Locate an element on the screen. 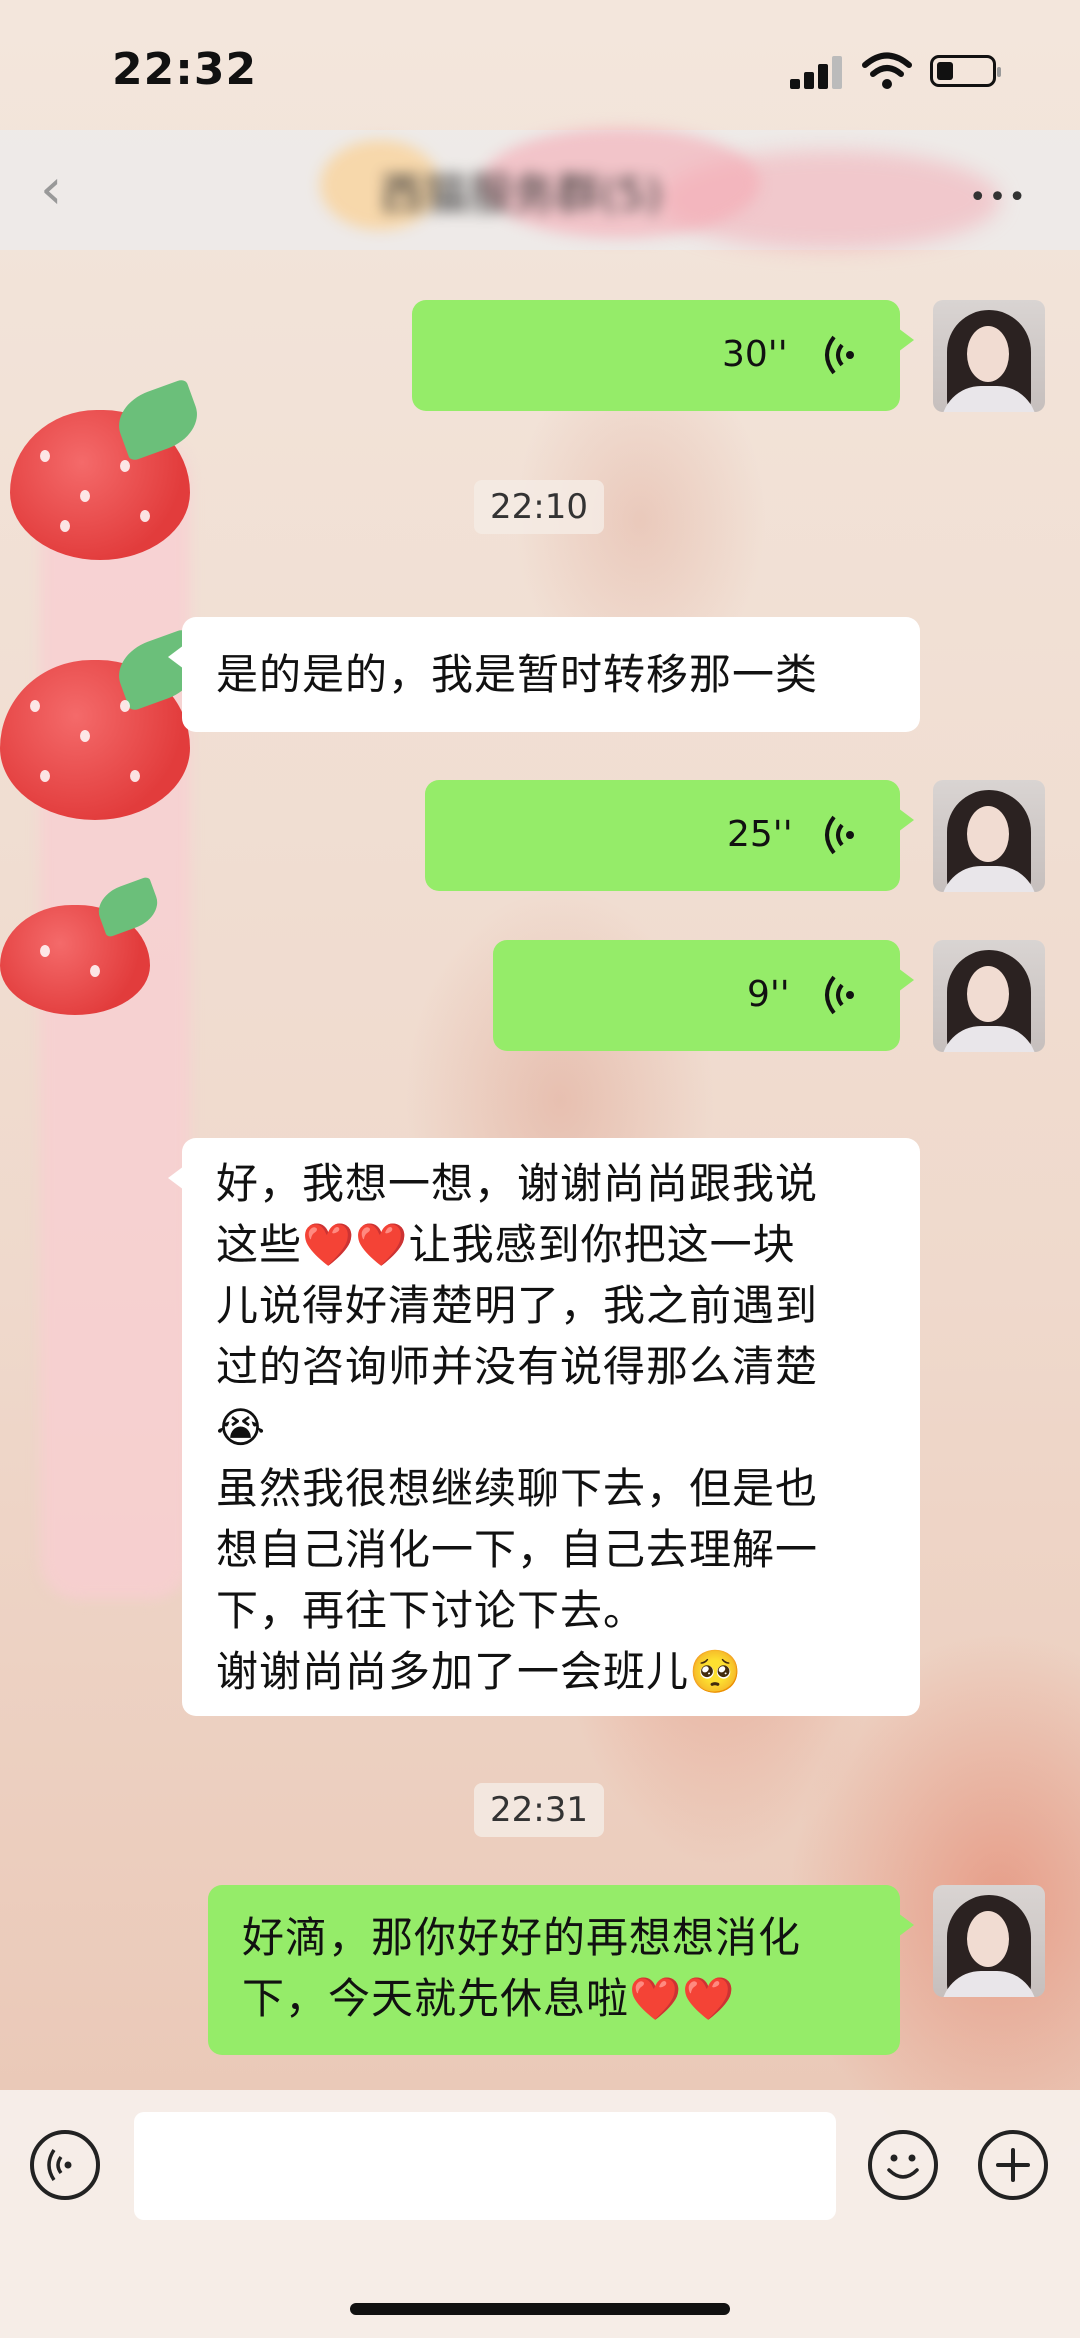  message-text-line: 好滴，那你好好的再想想消化 is located at coordinates (522, 1937).